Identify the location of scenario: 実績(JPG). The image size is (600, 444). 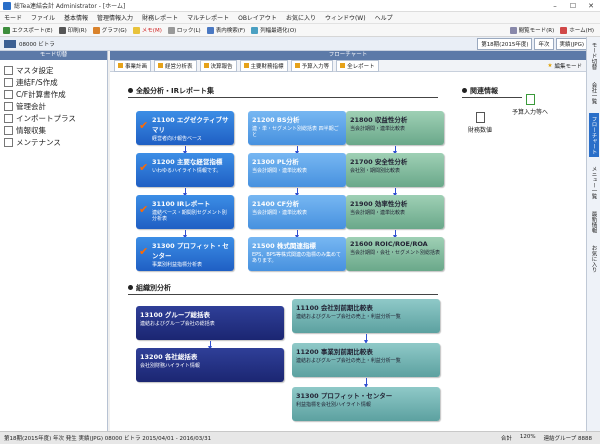
(571, 43).